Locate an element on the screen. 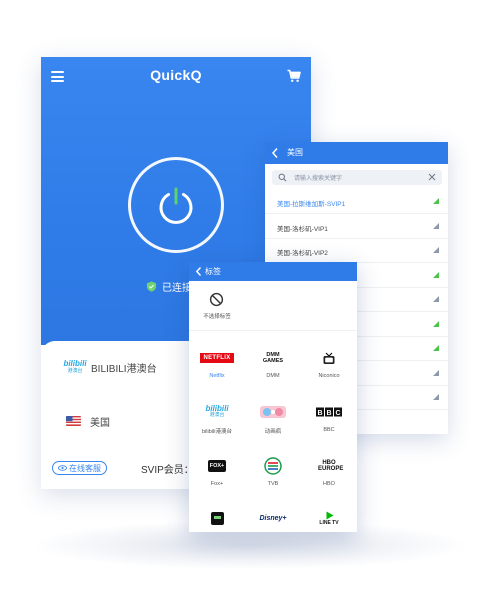 This screenshot has height=600, width=489. current-tag-label: BILIBILI港澳台 is located at coordinates (124, 369).